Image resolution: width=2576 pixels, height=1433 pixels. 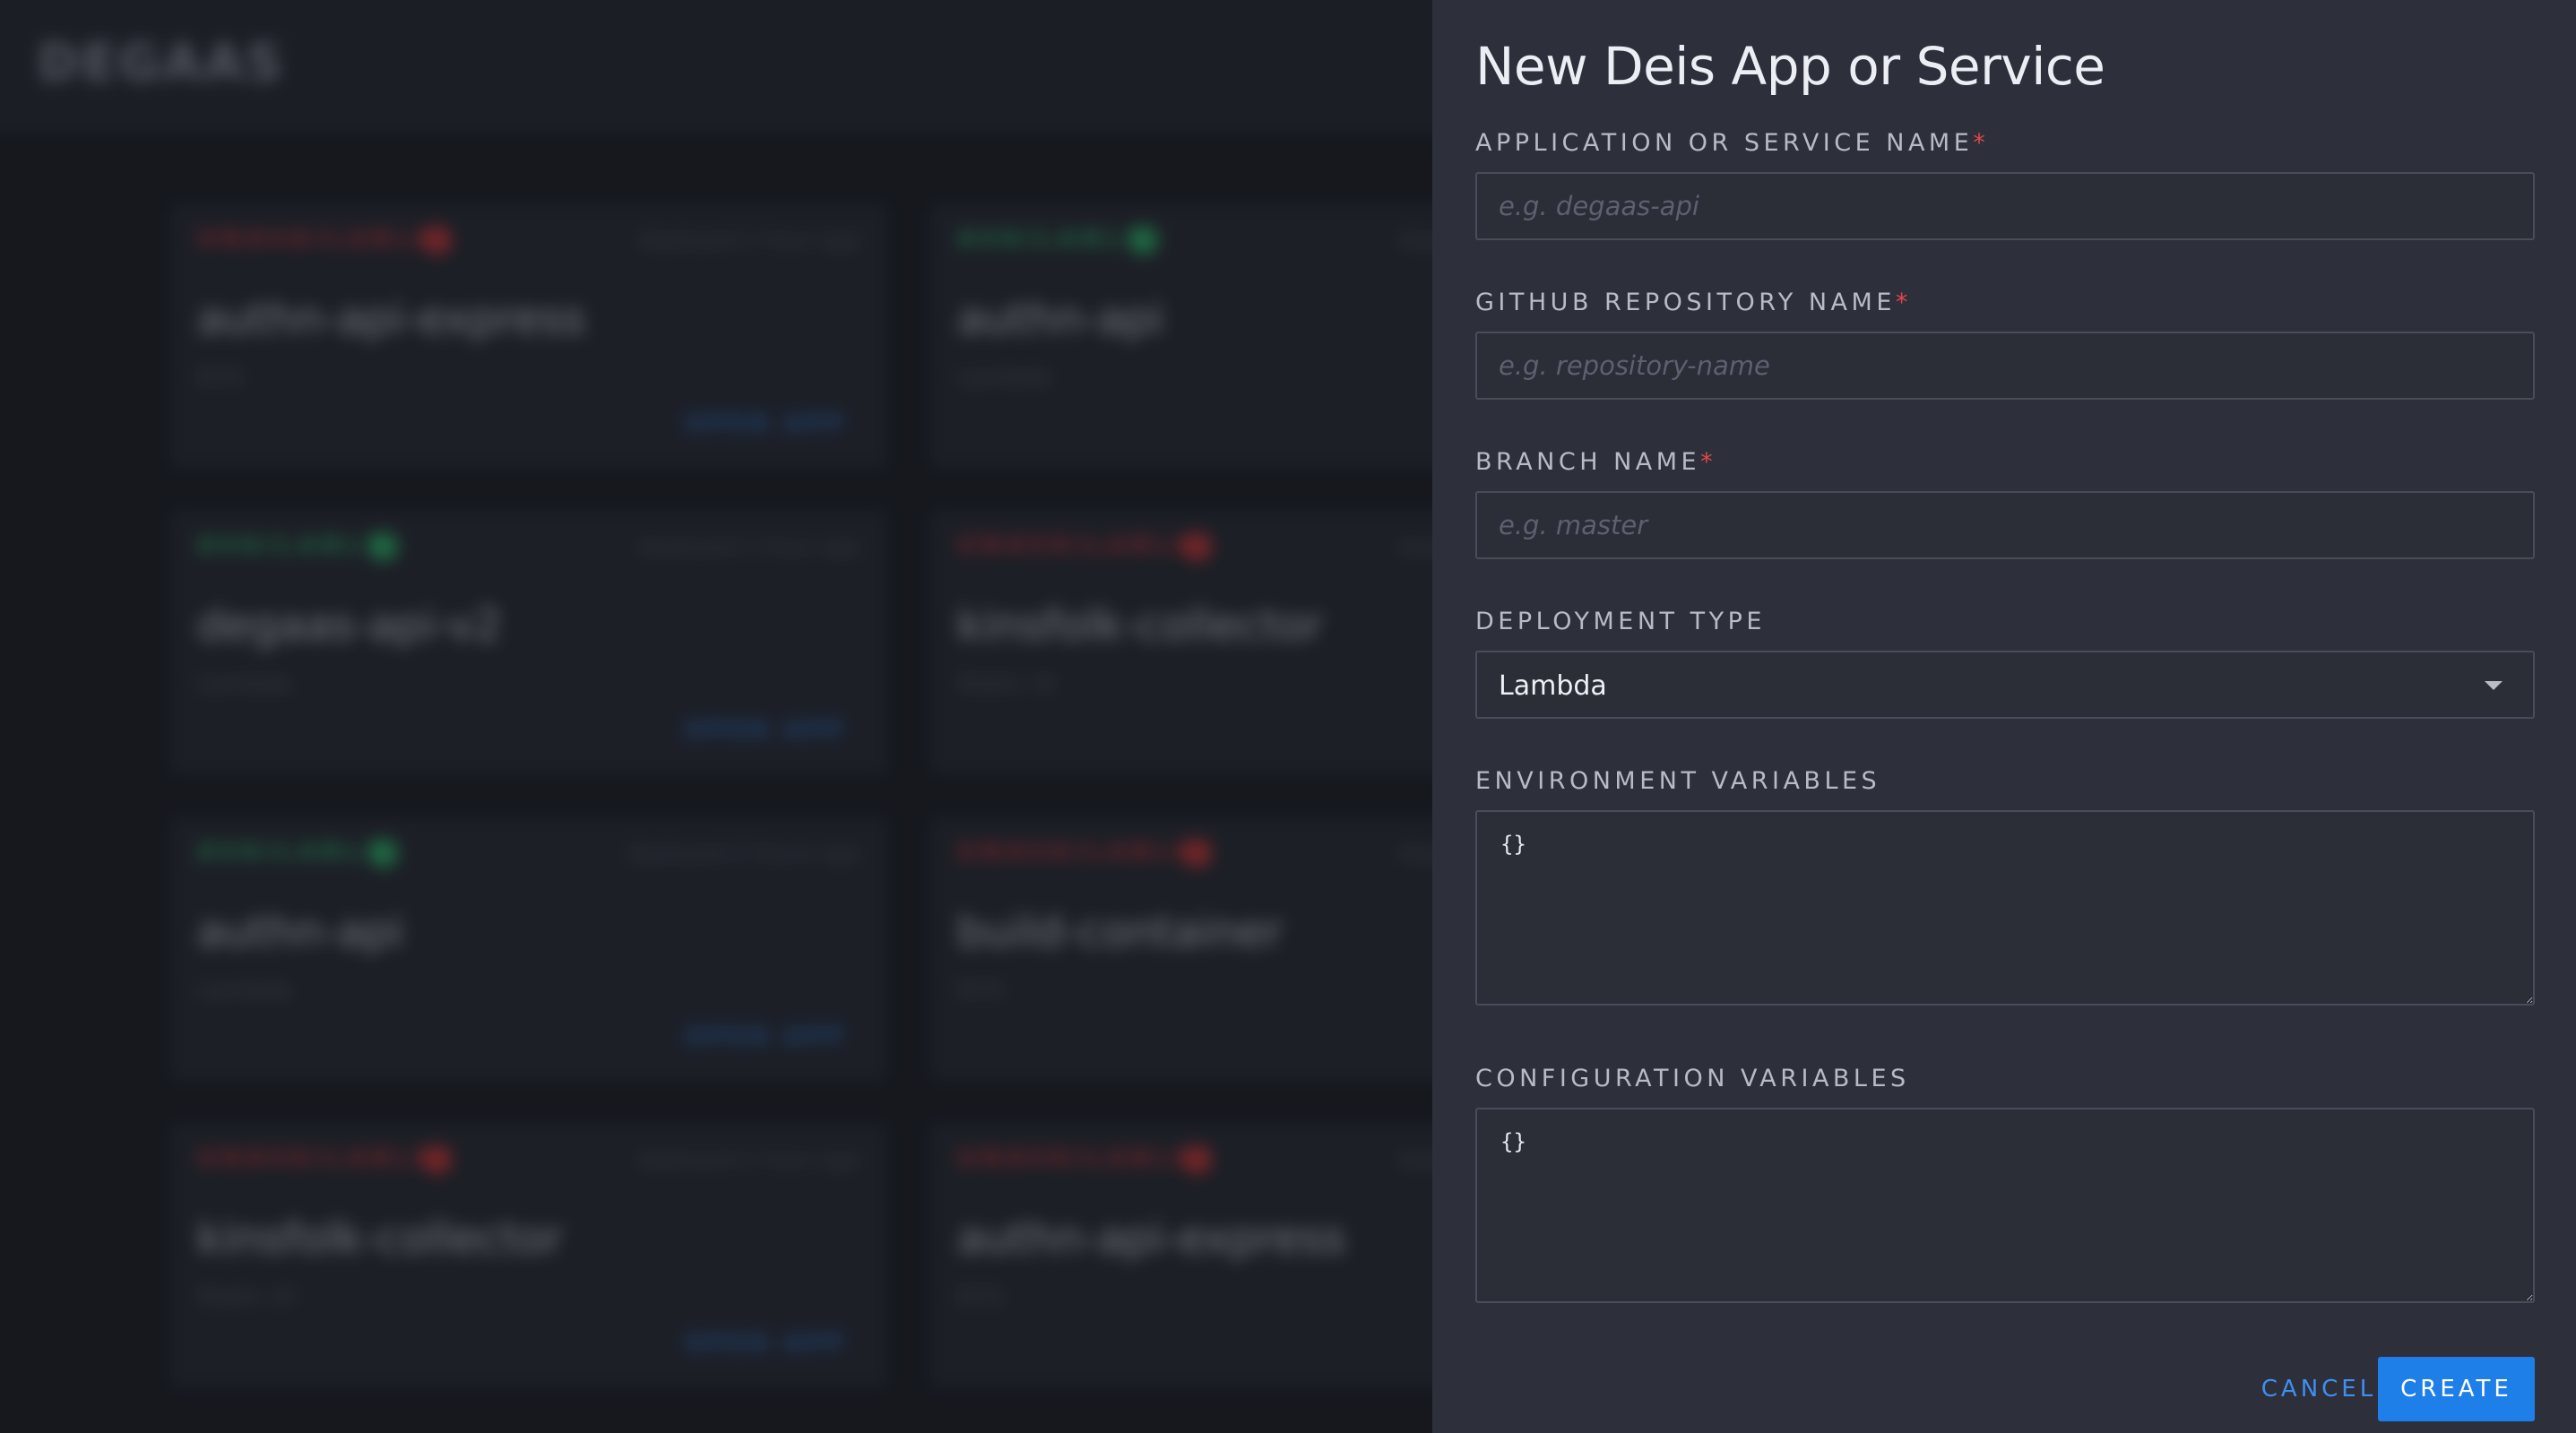 I want to click on deployment-type-select: Lambda, so click(x=2005, y=685).